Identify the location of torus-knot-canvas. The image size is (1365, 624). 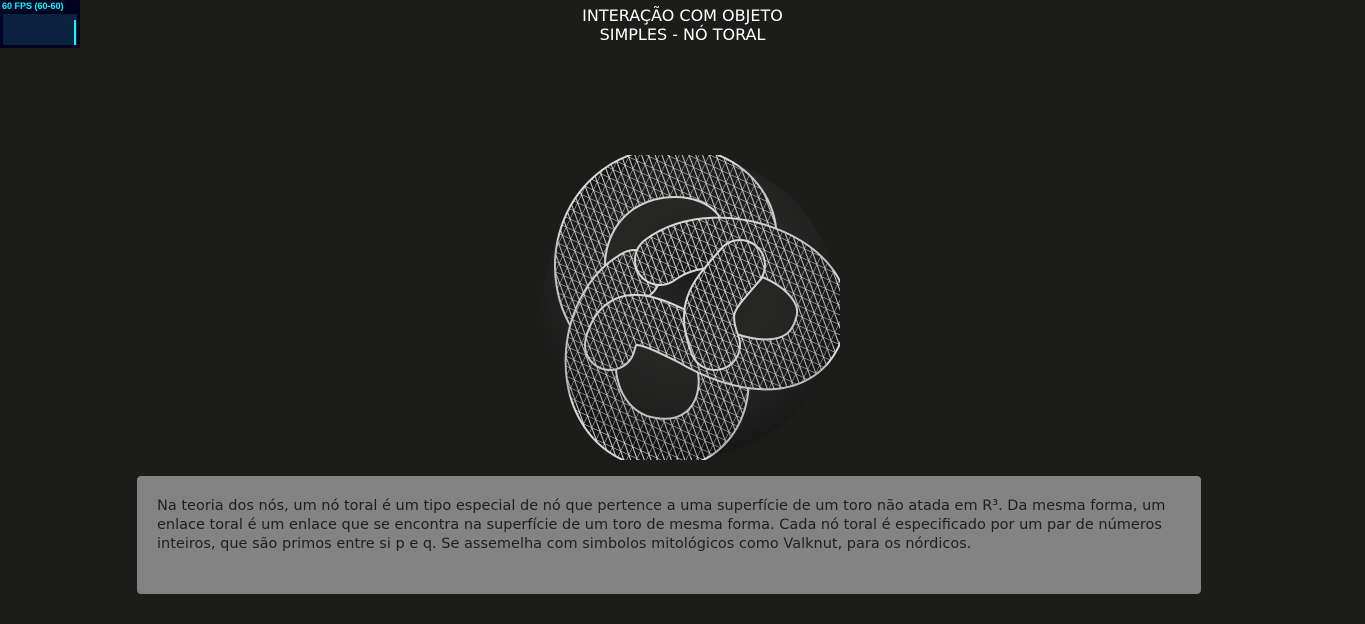
(690, 307).